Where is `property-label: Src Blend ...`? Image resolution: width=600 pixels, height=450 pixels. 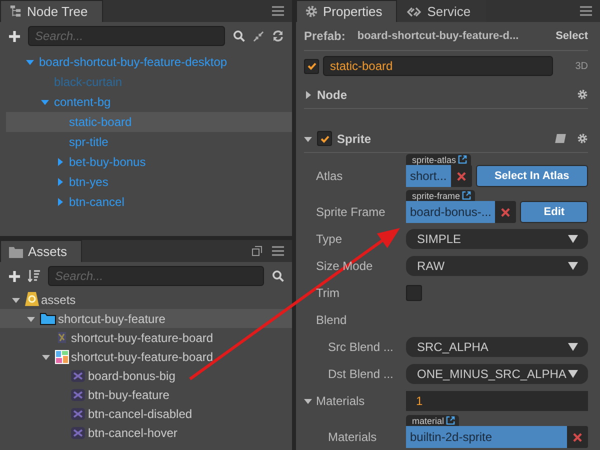 property-label: Src Blend ... is located at coordinates (361, 347).